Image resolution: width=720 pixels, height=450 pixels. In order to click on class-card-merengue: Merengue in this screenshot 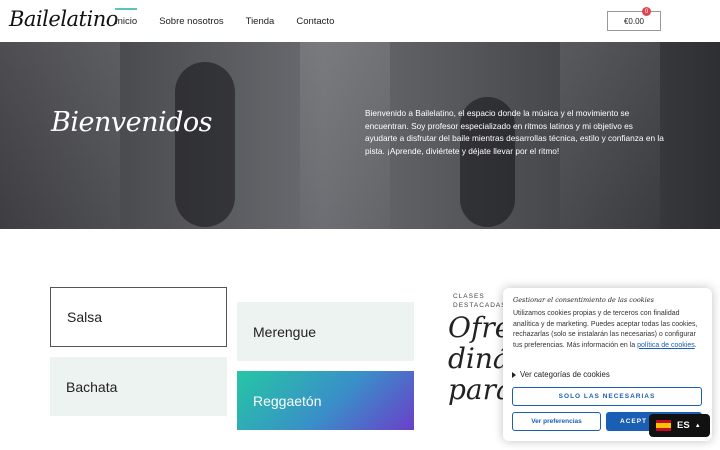, I will do `click(325, 331)`.